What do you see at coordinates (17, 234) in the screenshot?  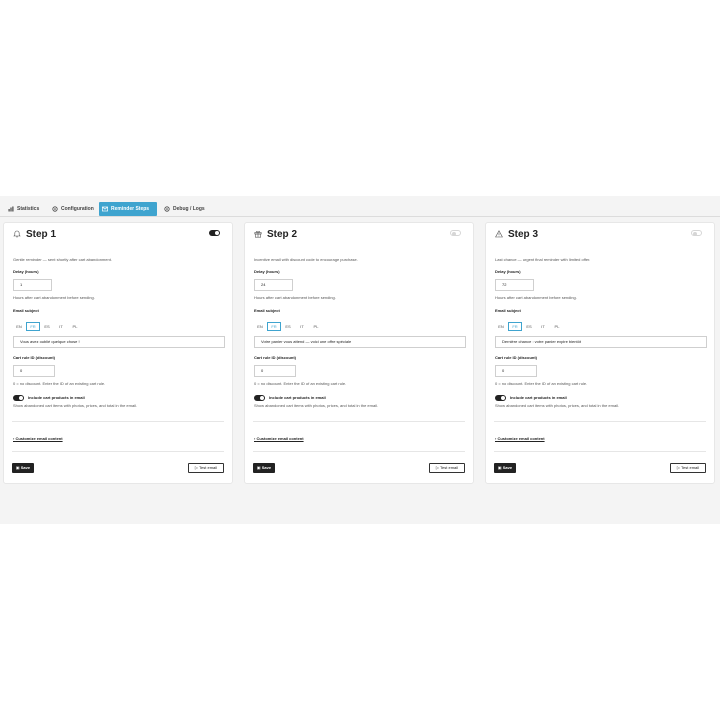 I see `bell-icon` at bounding box center [17, 234].